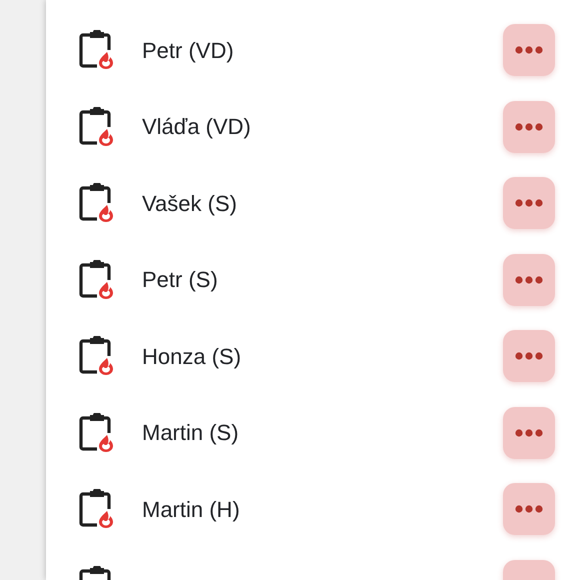 This screenshot has height=580, width=580. What do you see at coordinates (180, 280) in the screenshot?
I see `person-name: Petr (S)` at bounding box center [180, 280].